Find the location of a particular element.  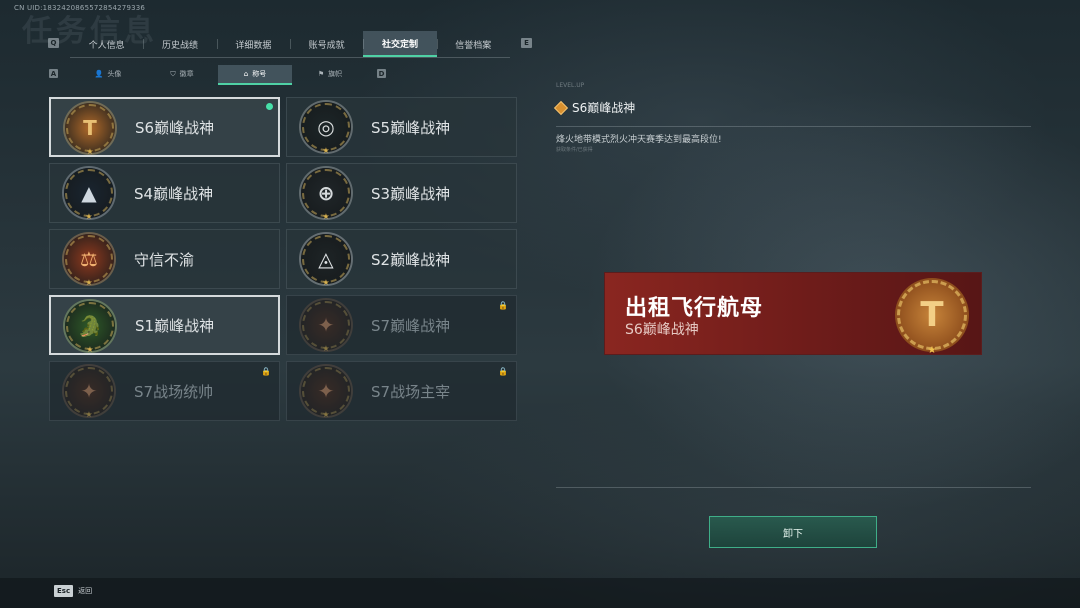

detail-description: 烽火地带模式烈火冲天赛季达到最高段位! is located at coordinates (639, 140).